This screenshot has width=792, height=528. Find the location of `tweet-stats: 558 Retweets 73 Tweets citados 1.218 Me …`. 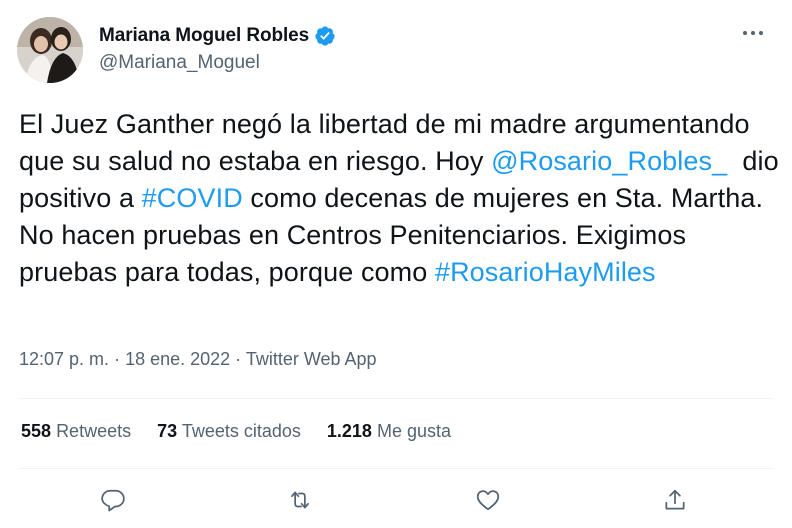

tweet-stats: 558 Retweets 73 Tweets citados 1.218 Me … is located at coordinates (249, 431).